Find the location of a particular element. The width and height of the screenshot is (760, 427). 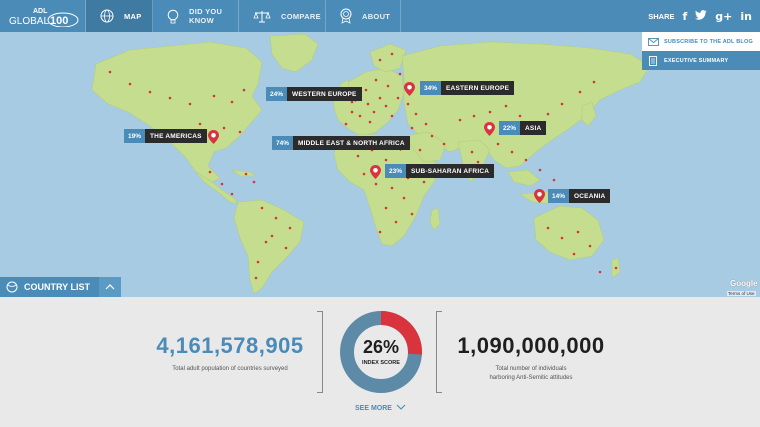

executive-summary-button: EXECUTIVE SUMMARY is located at coordinates (701, 60).